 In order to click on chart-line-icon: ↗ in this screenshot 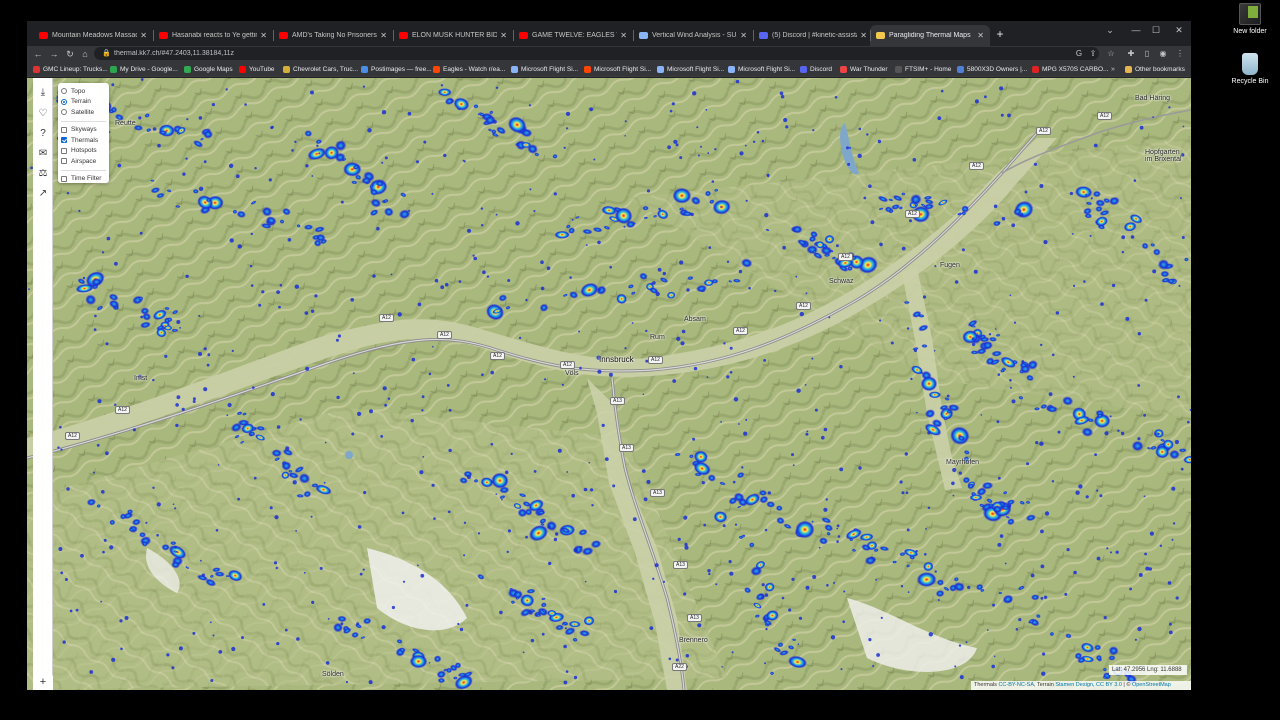, I will do `click(43, 194)`.